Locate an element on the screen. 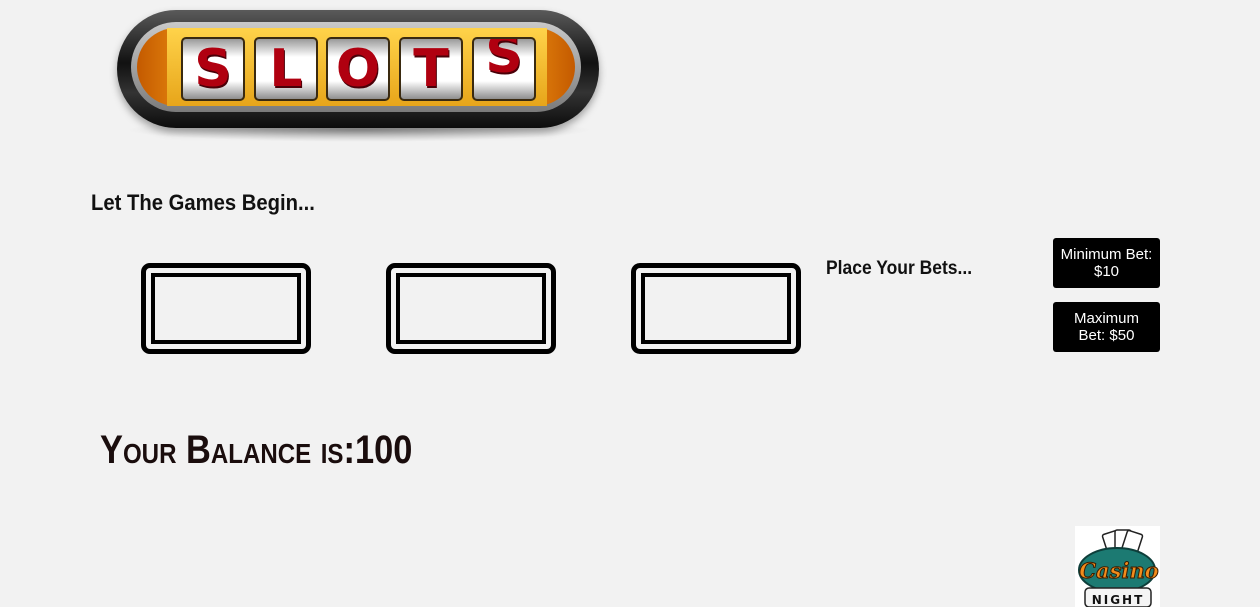 Image resolution: width=1260 pixels, height=607 pixels. logo-reel-2: L is located at coordinates (286, 69).